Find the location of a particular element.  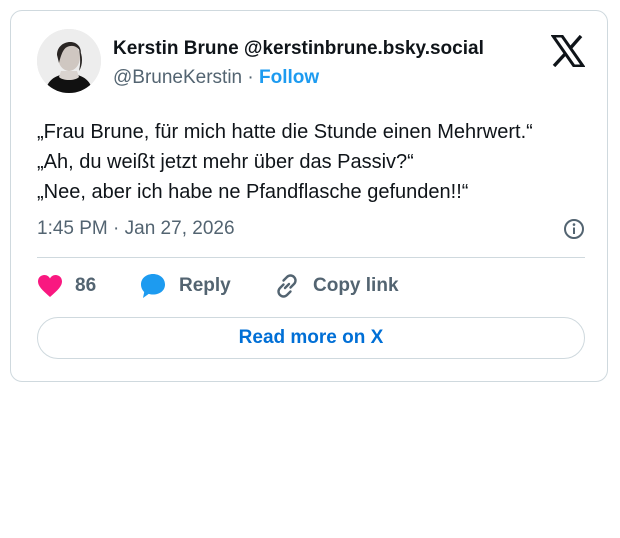

copy-link-label: Copy link is located at coordinates (356, 285).